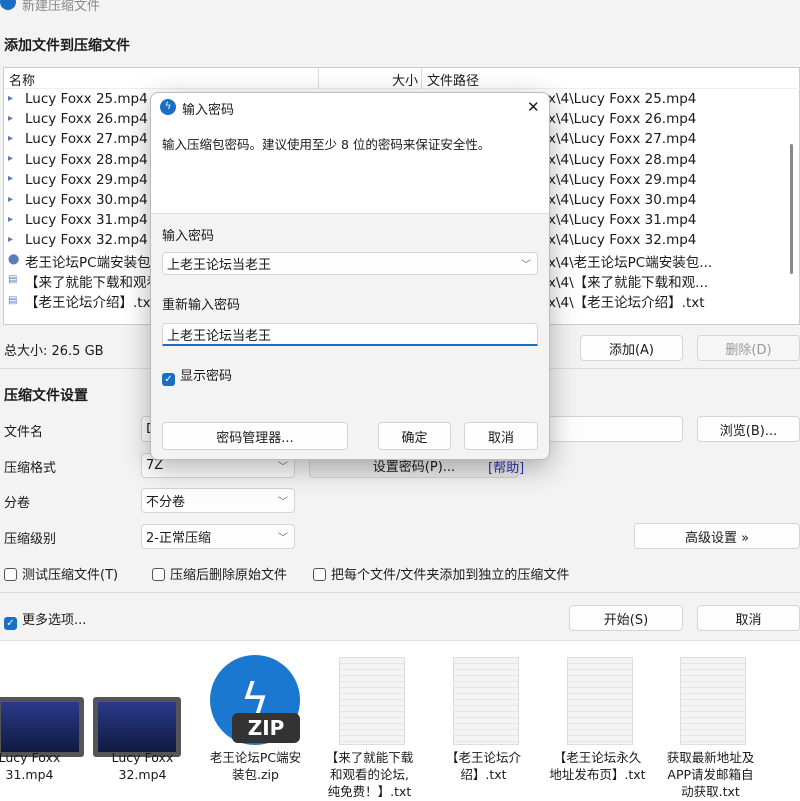  Describe the element at coordinates (208, 110) in the screenshot. I see `dialog-title: 输入密码` at that location.